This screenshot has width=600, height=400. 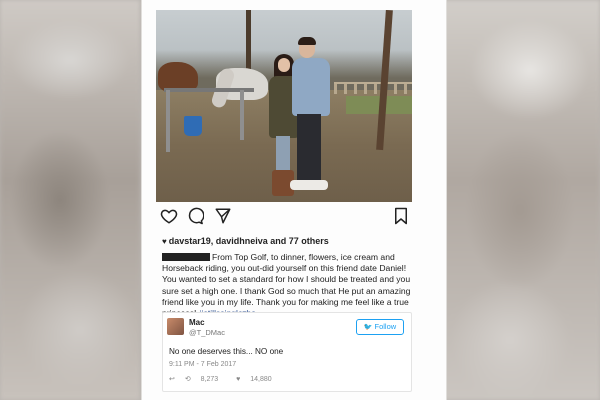 I want to click on post-action-bar, so click(x=284, y=217).